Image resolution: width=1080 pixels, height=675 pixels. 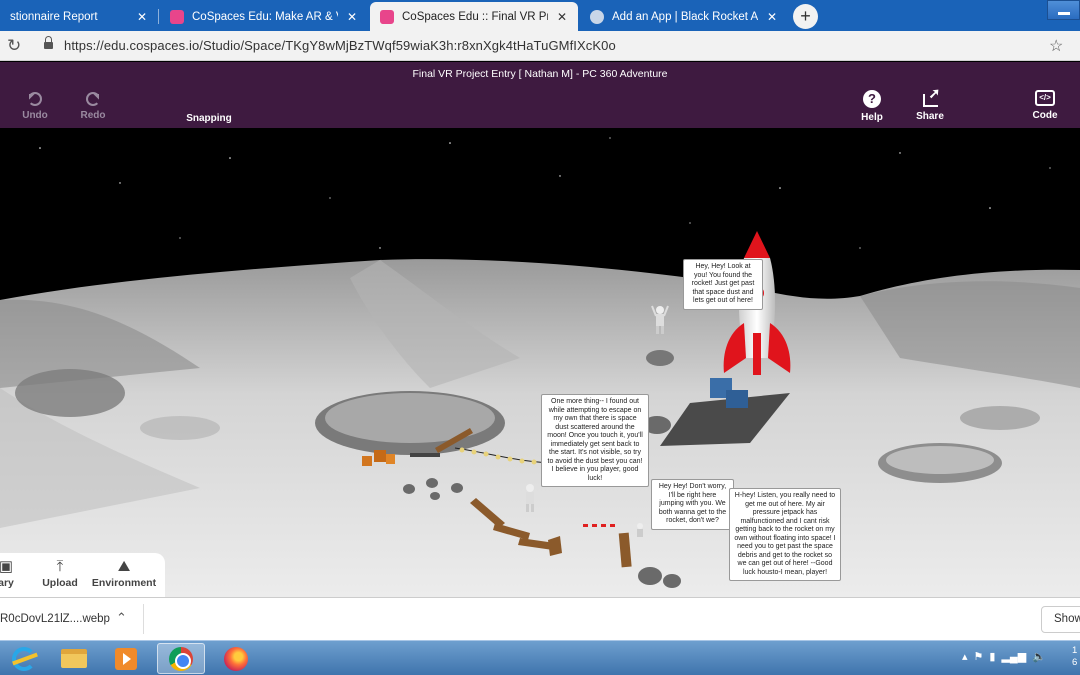 What do you see at coordinates (93, 99) in the screenshot?
I see `redo-icon` at bounding box center [93, 99].